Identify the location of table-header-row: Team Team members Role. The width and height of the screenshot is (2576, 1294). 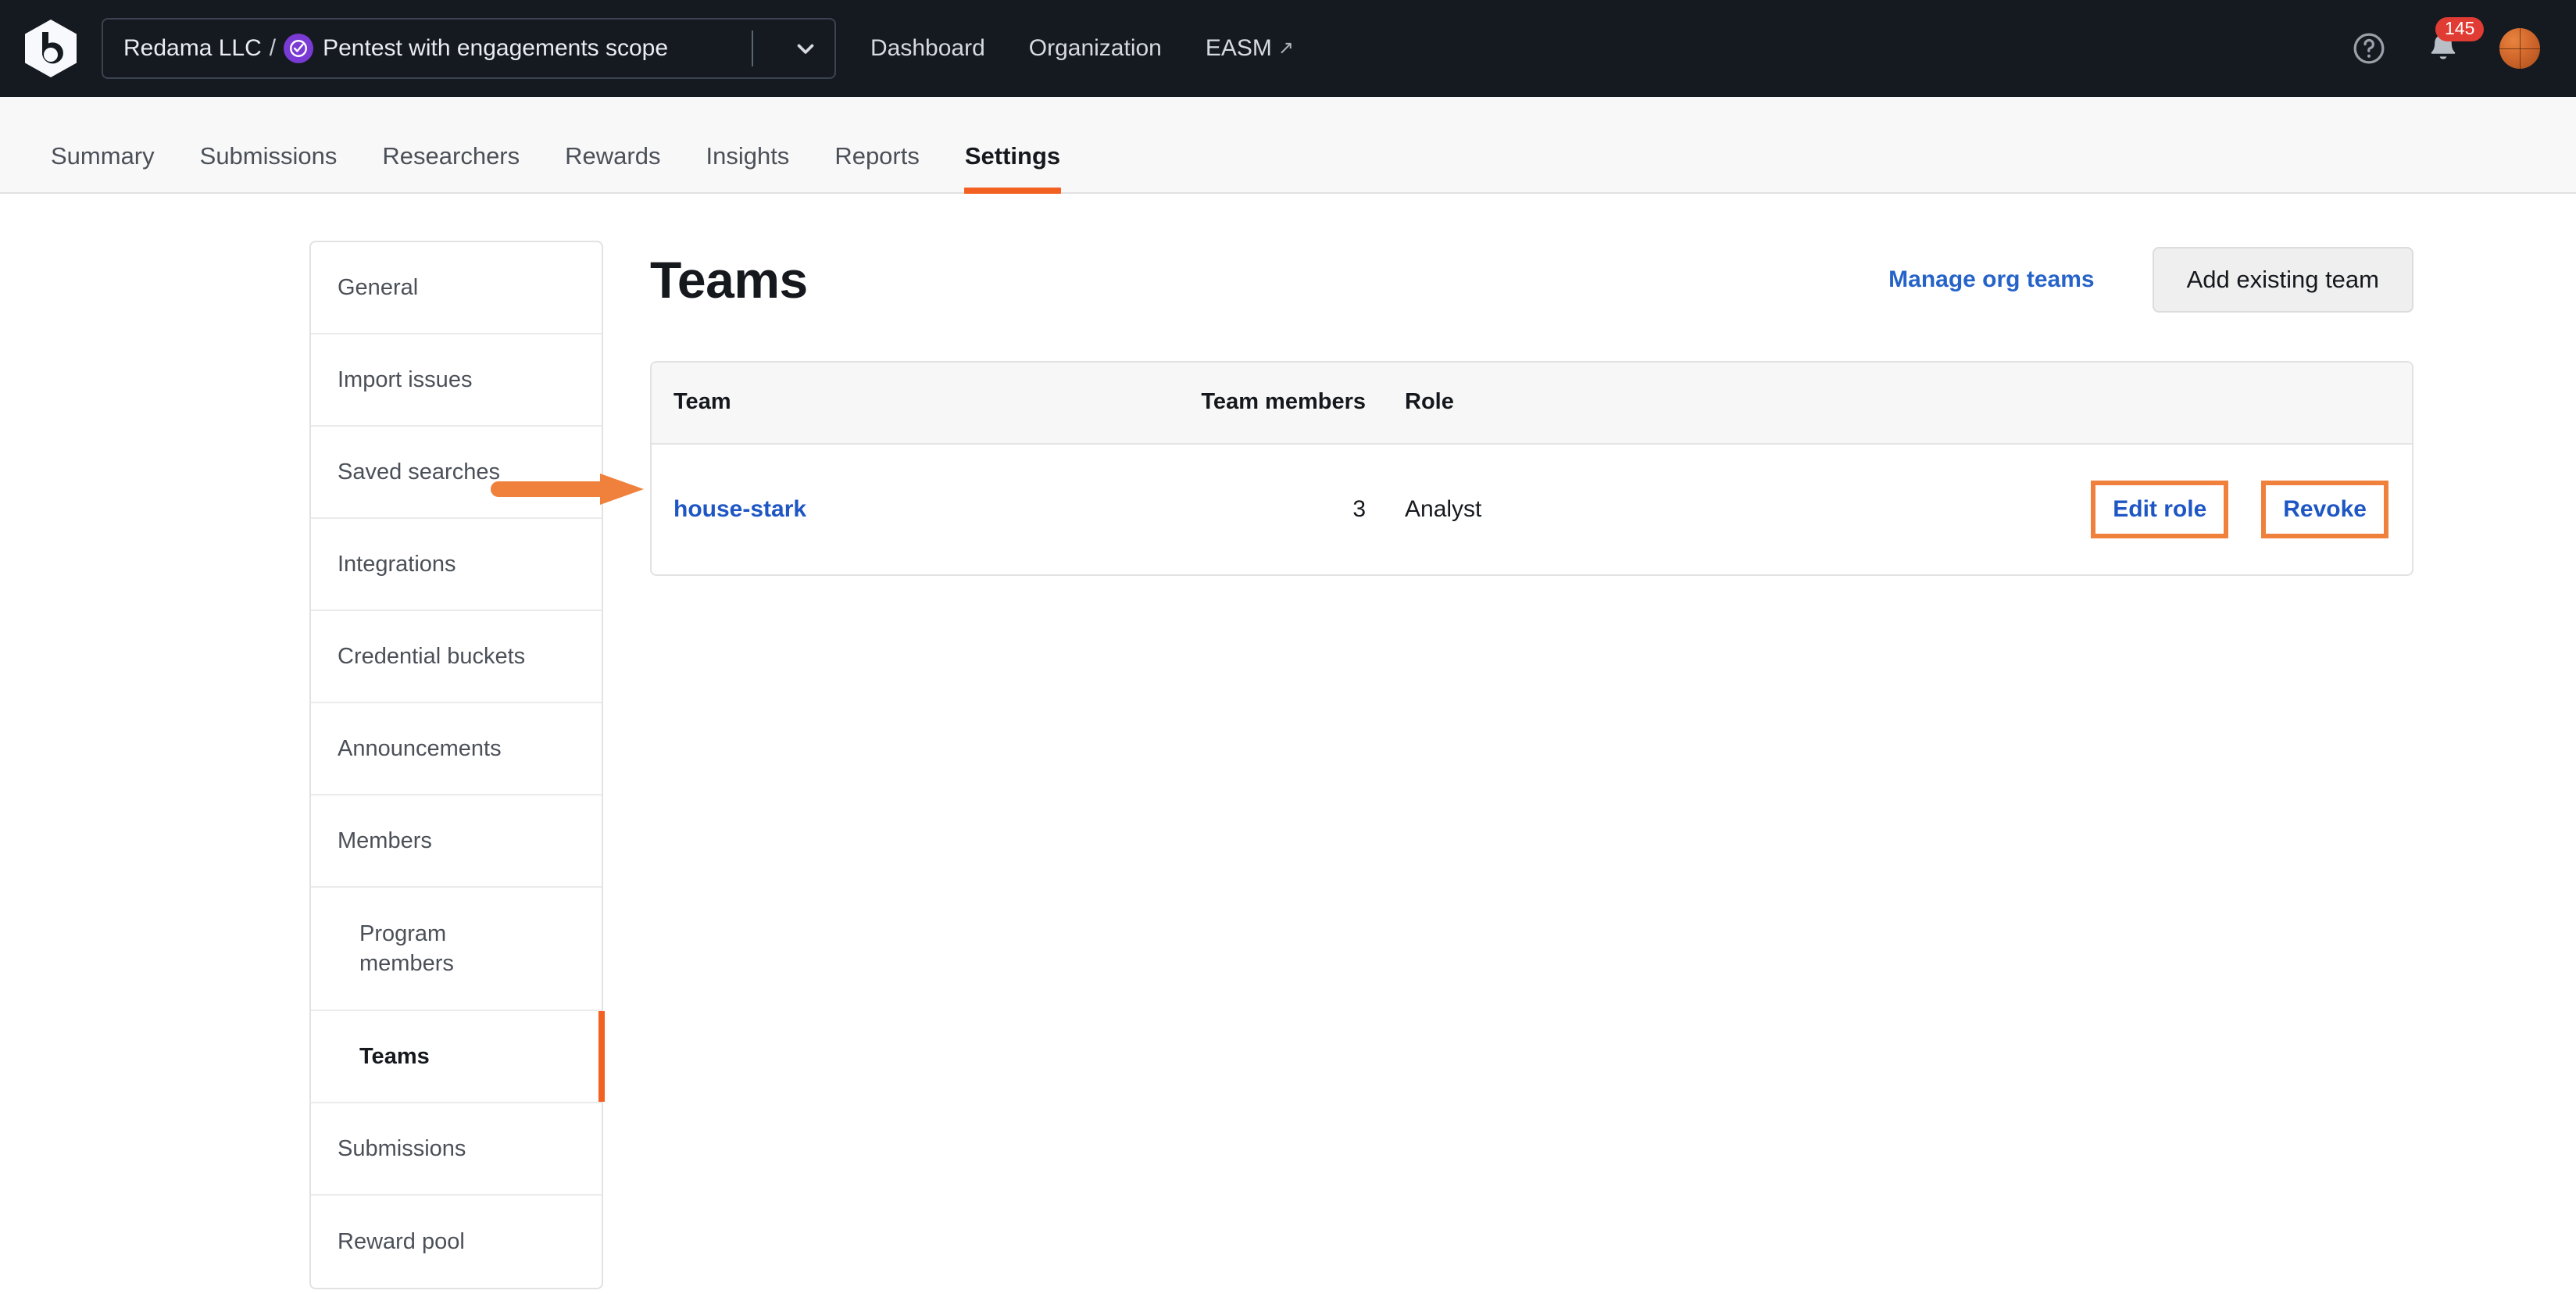
(1532, 404).